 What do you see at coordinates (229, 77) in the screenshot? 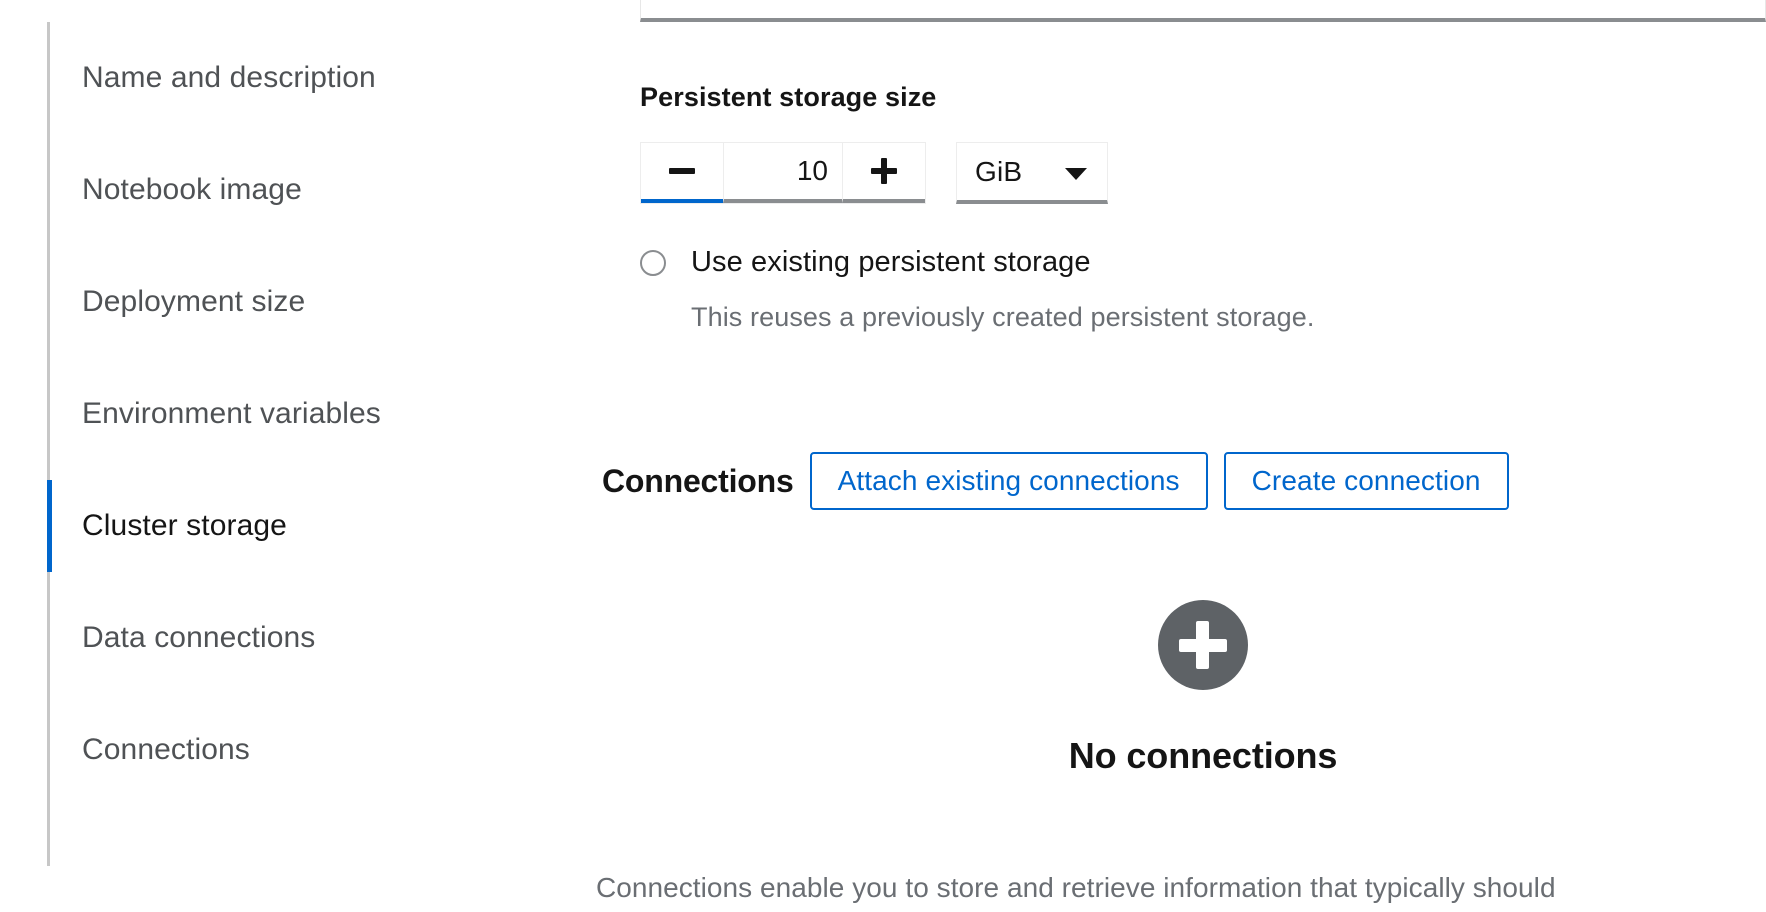
I see `sidebar-item-label: Name and description` at bounding box center [229, 77].